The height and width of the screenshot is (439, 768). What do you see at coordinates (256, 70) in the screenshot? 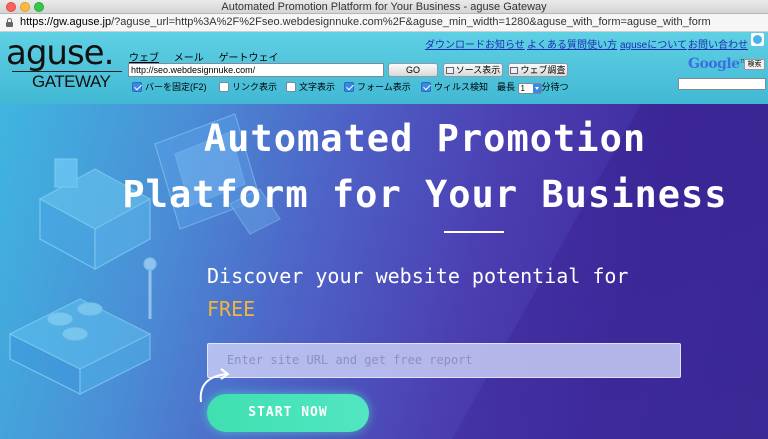
I see `gateway-url-input: http://seo.webdesignnuke.com/` at bounding box center [256, 70].